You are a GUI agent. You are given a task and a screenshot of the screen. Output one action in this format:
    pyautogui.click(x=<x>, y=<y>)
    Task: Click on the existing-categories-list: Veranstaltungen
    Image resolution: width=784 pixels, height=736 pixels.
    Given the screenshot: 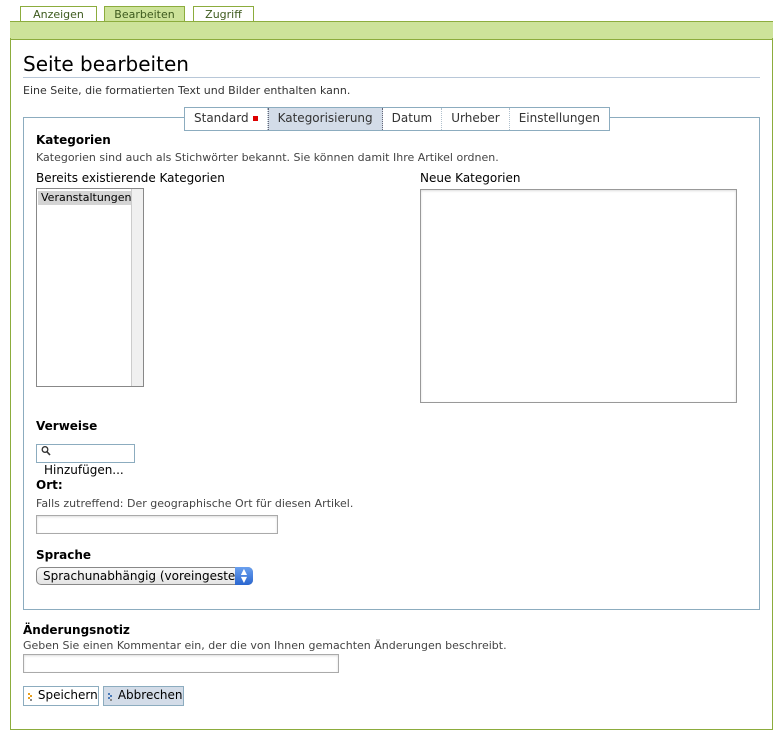 What is the action you would take?
    pyautogui.click(x=90, y=287)
    